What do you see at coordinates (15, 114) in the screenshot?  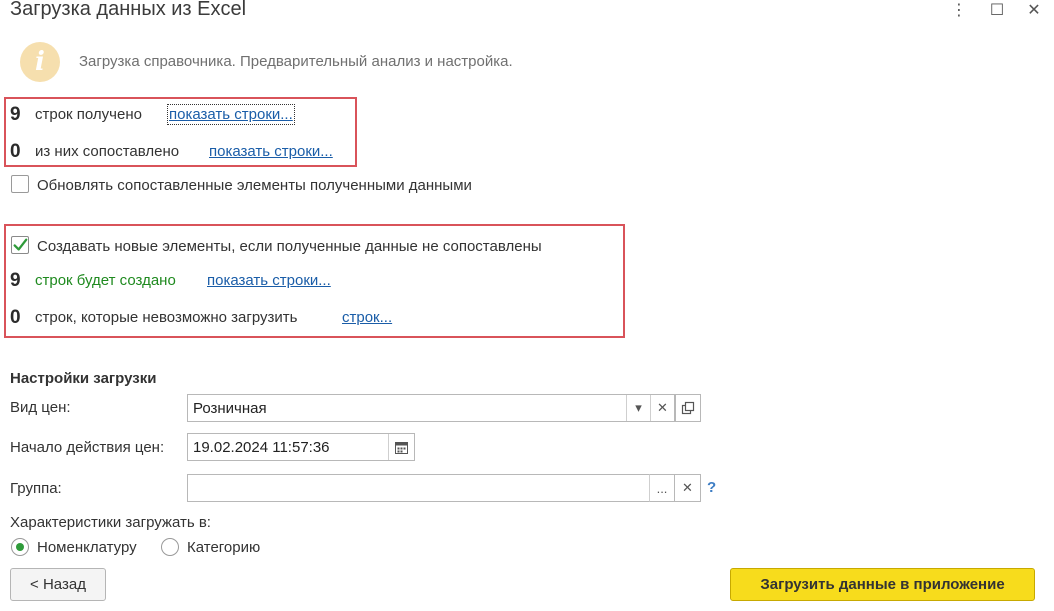 I see `rows-received-count: 9` at bounding box center [15, 114].